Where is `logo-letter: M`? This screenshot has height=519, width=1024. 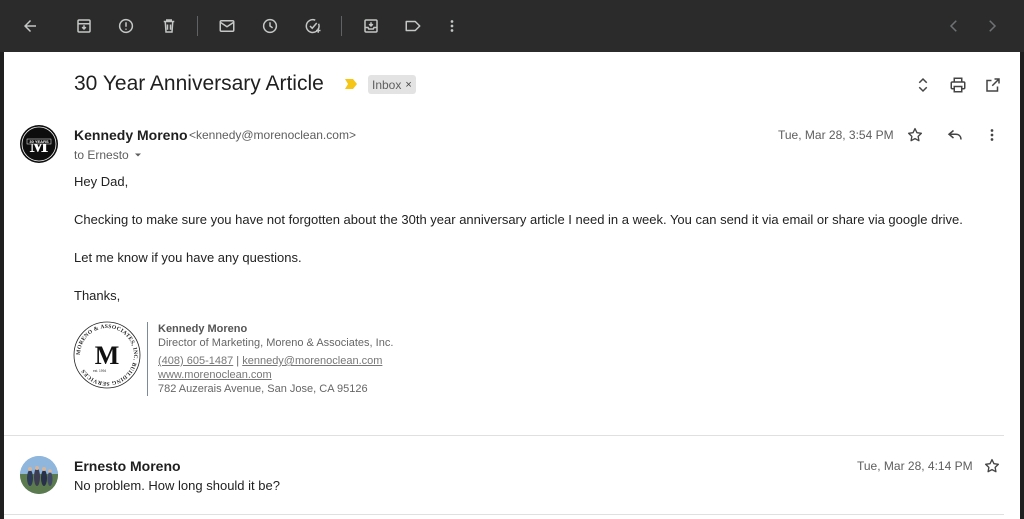
logo-letter: M is located at coordinates (107, 355).